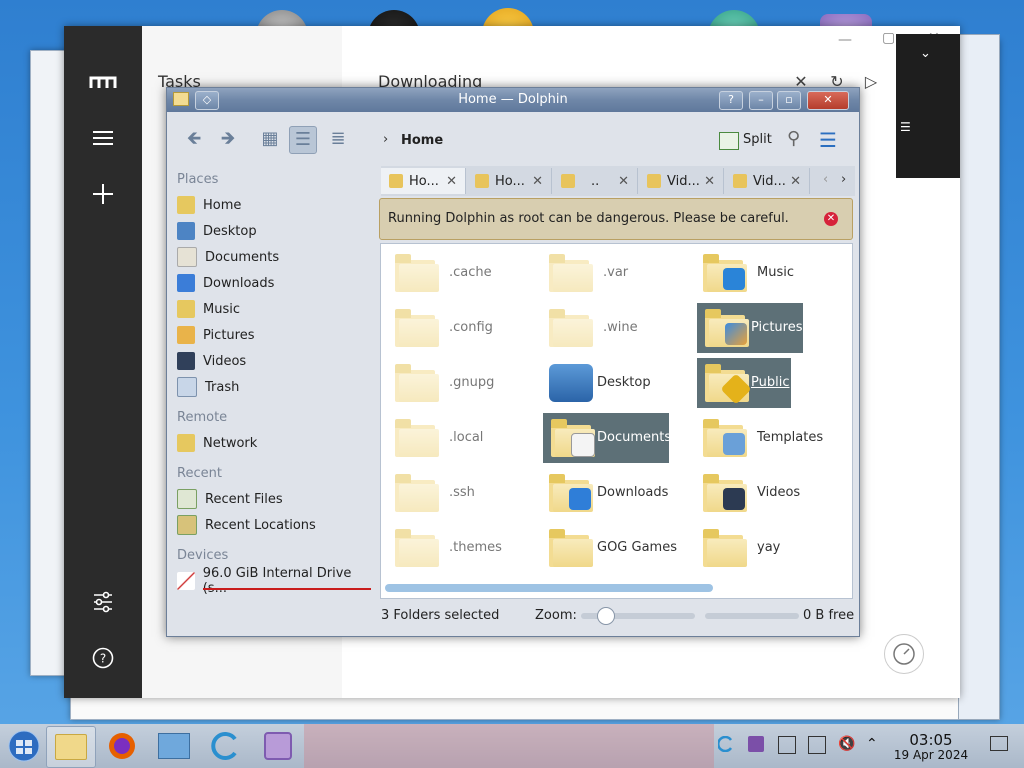 The image size is (1024, 768). I want to click on place-network: Network, so click(217, 443).